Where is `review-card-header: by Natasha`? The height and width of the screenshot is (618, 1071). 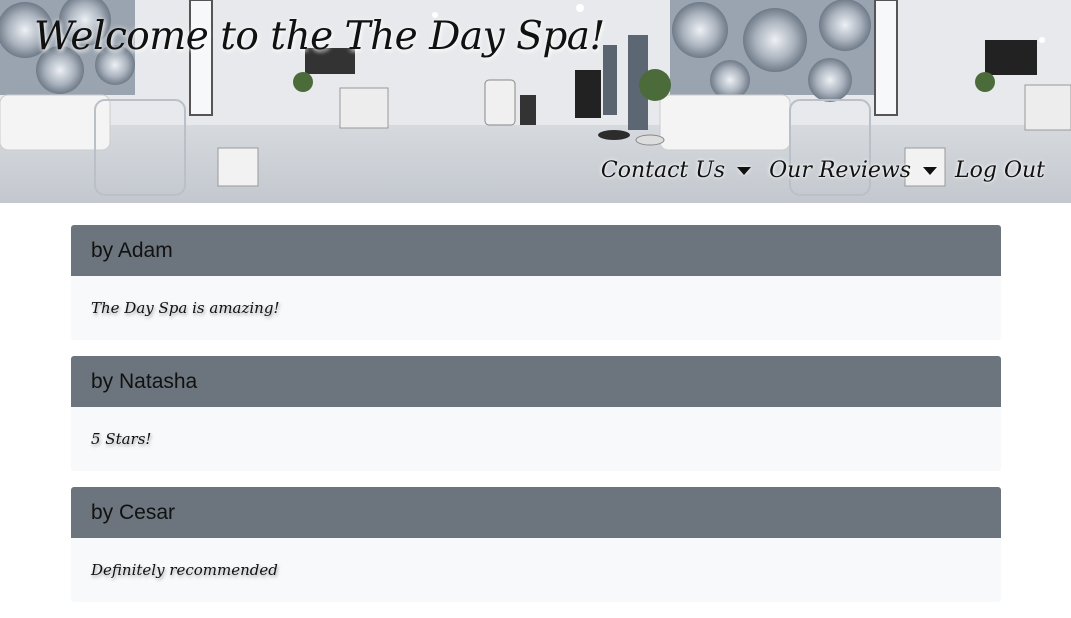
review-card-header: by Natasha is located at coordinates (536, 381).